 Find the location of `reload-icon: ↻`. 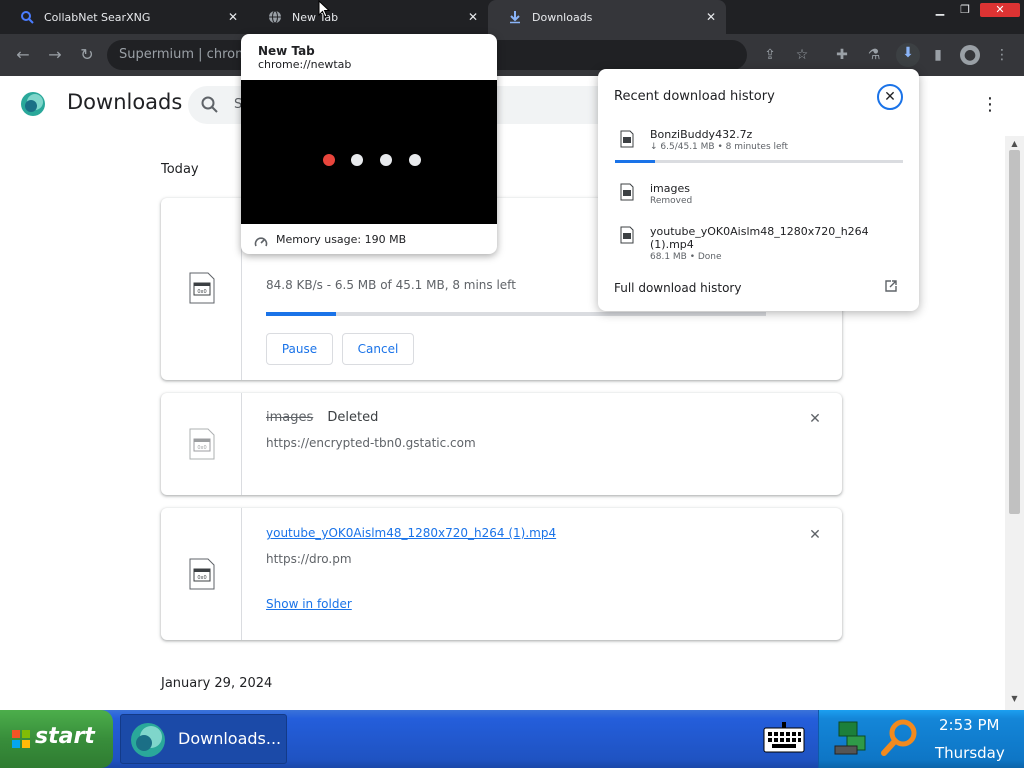

reload-icon: ↻ is located at coordinates (87, 55).